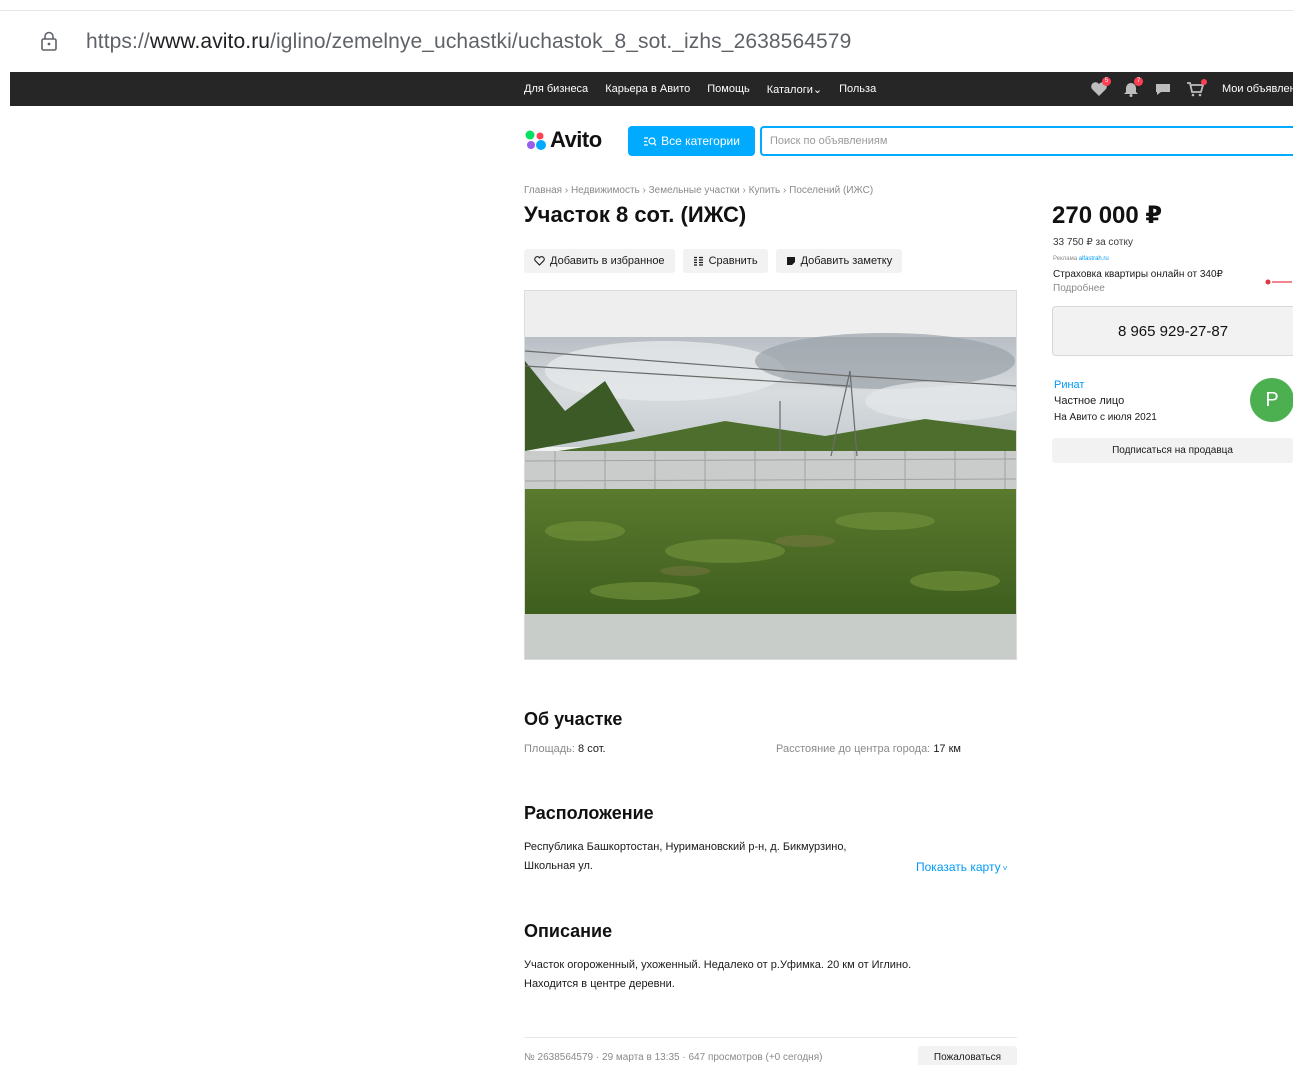 Image resolution: width=1293 pixels, height=1065 pixels. I want to click on notifications-icon: 7, so click(1132, 87).